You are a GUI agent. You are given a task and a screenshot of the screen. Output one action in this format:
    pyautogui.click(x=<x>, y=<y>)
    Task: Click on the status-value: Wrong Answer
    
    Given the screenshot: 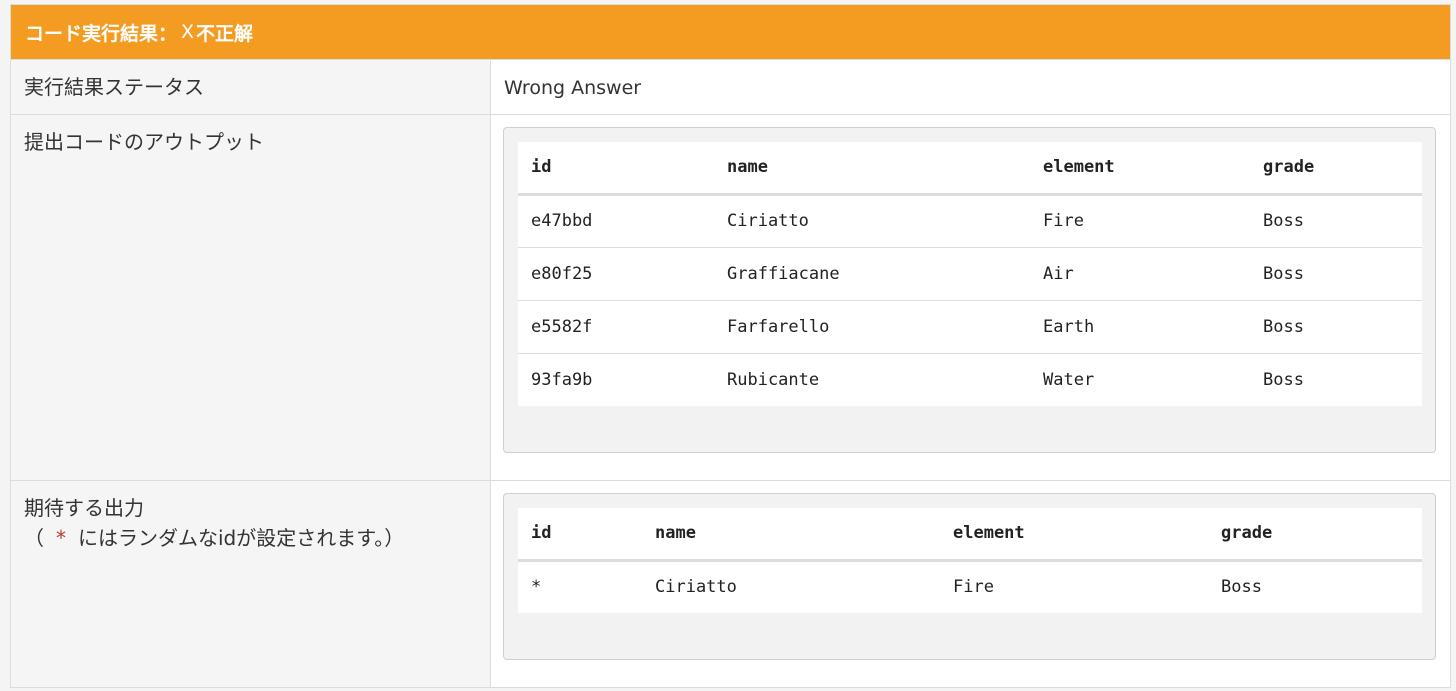 What is the action you would take?
    pyautogui.click(x=573, y=88)
    